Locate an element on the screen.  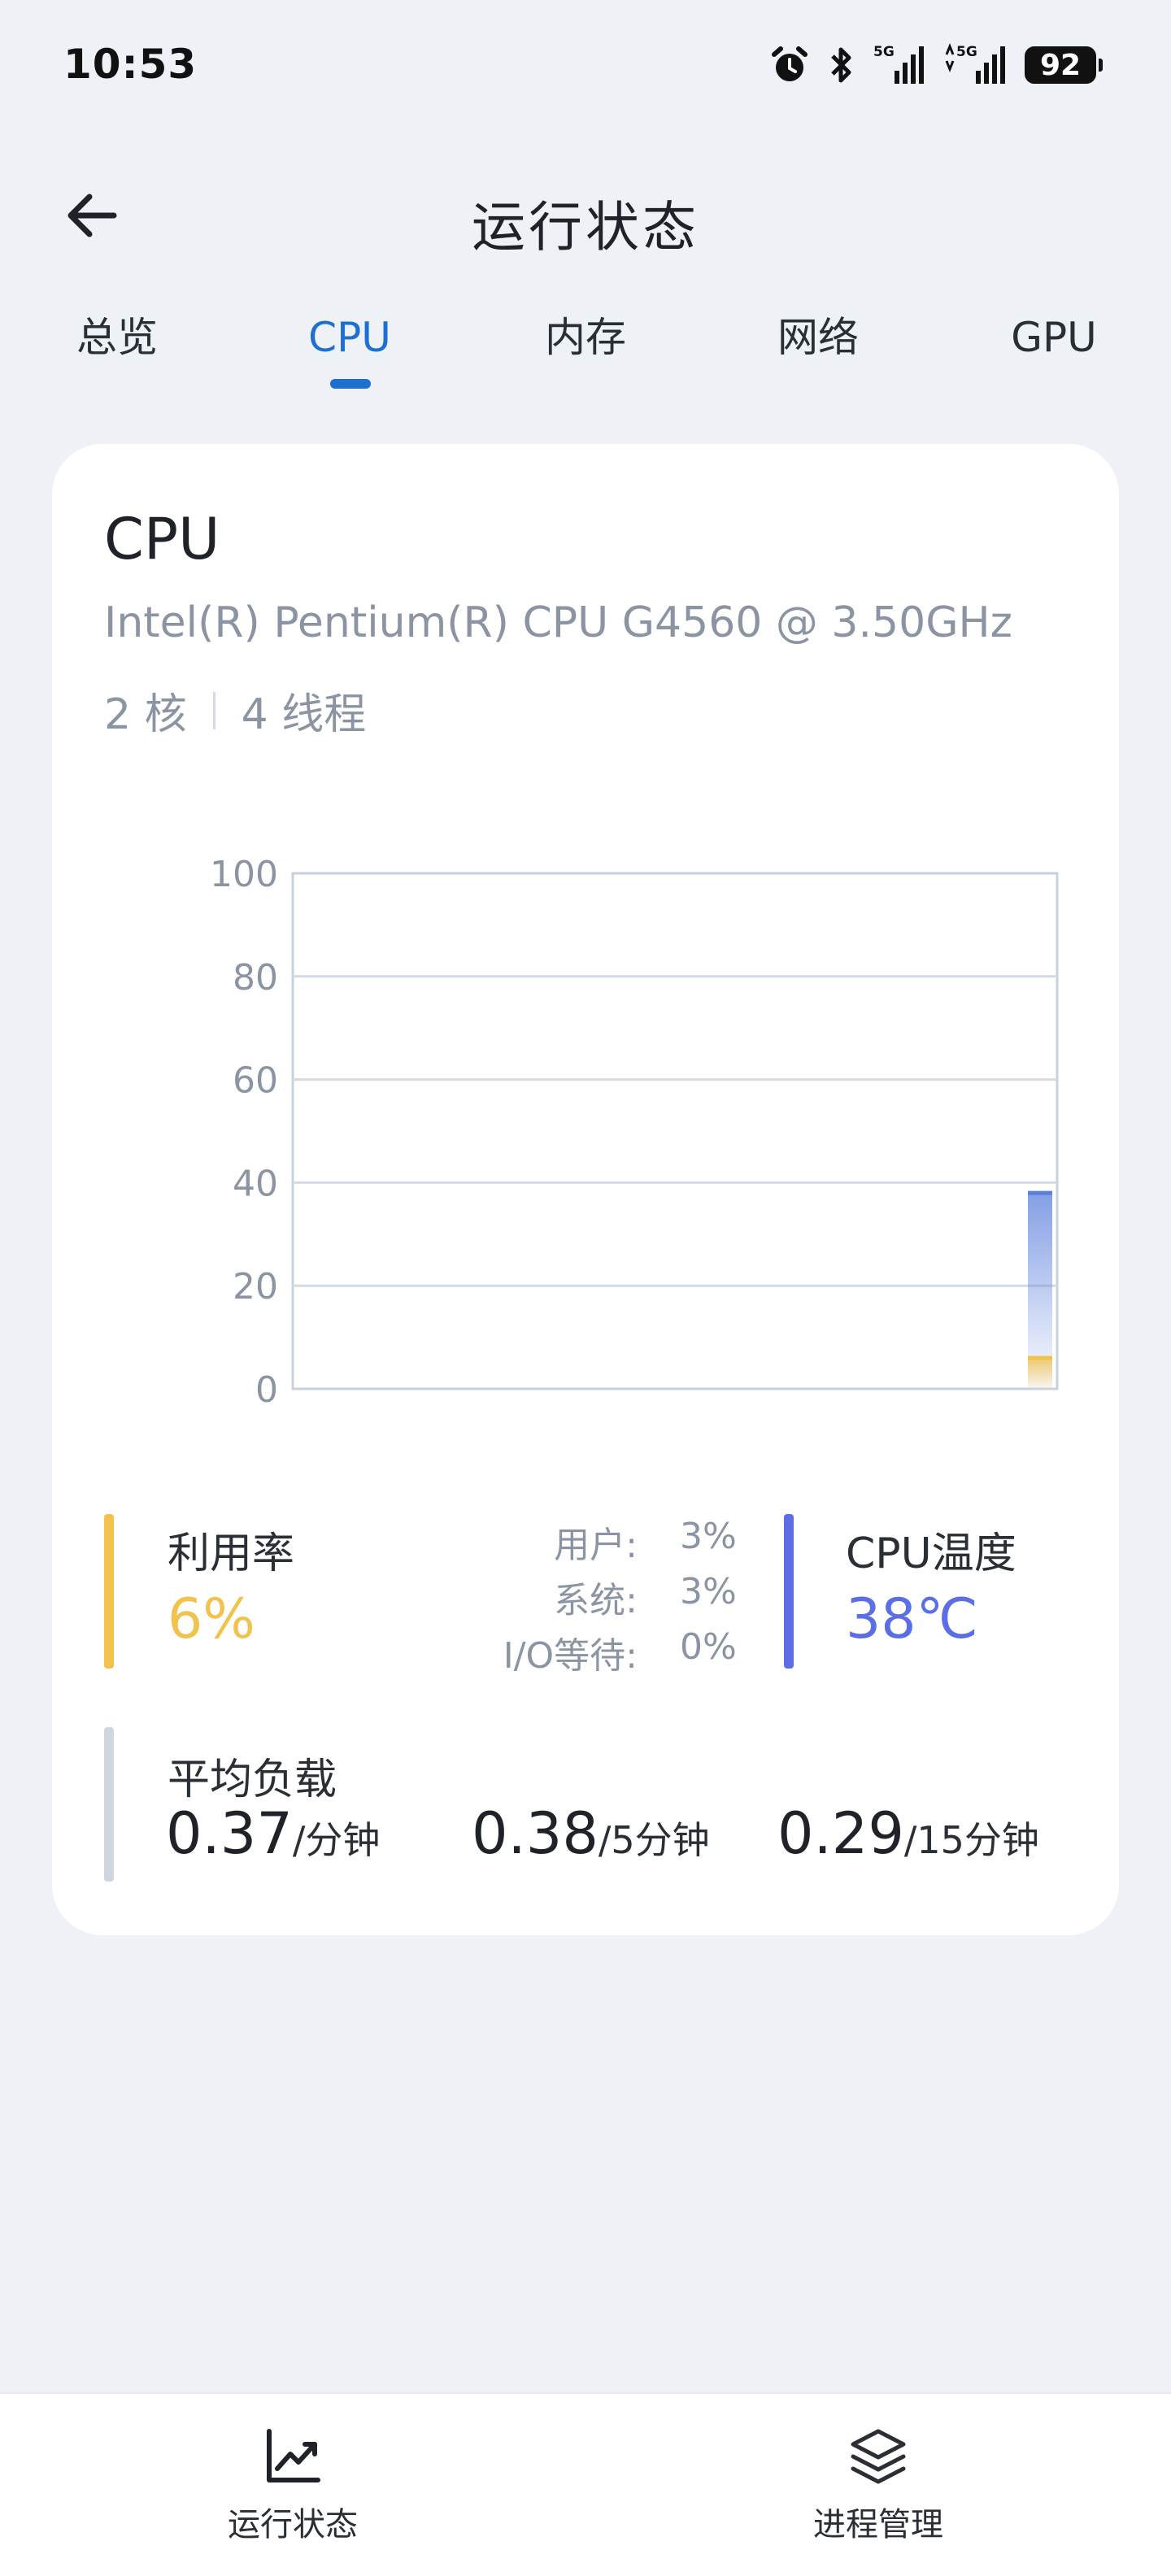
bluetooth-icon is located at coordinates (841, 65).